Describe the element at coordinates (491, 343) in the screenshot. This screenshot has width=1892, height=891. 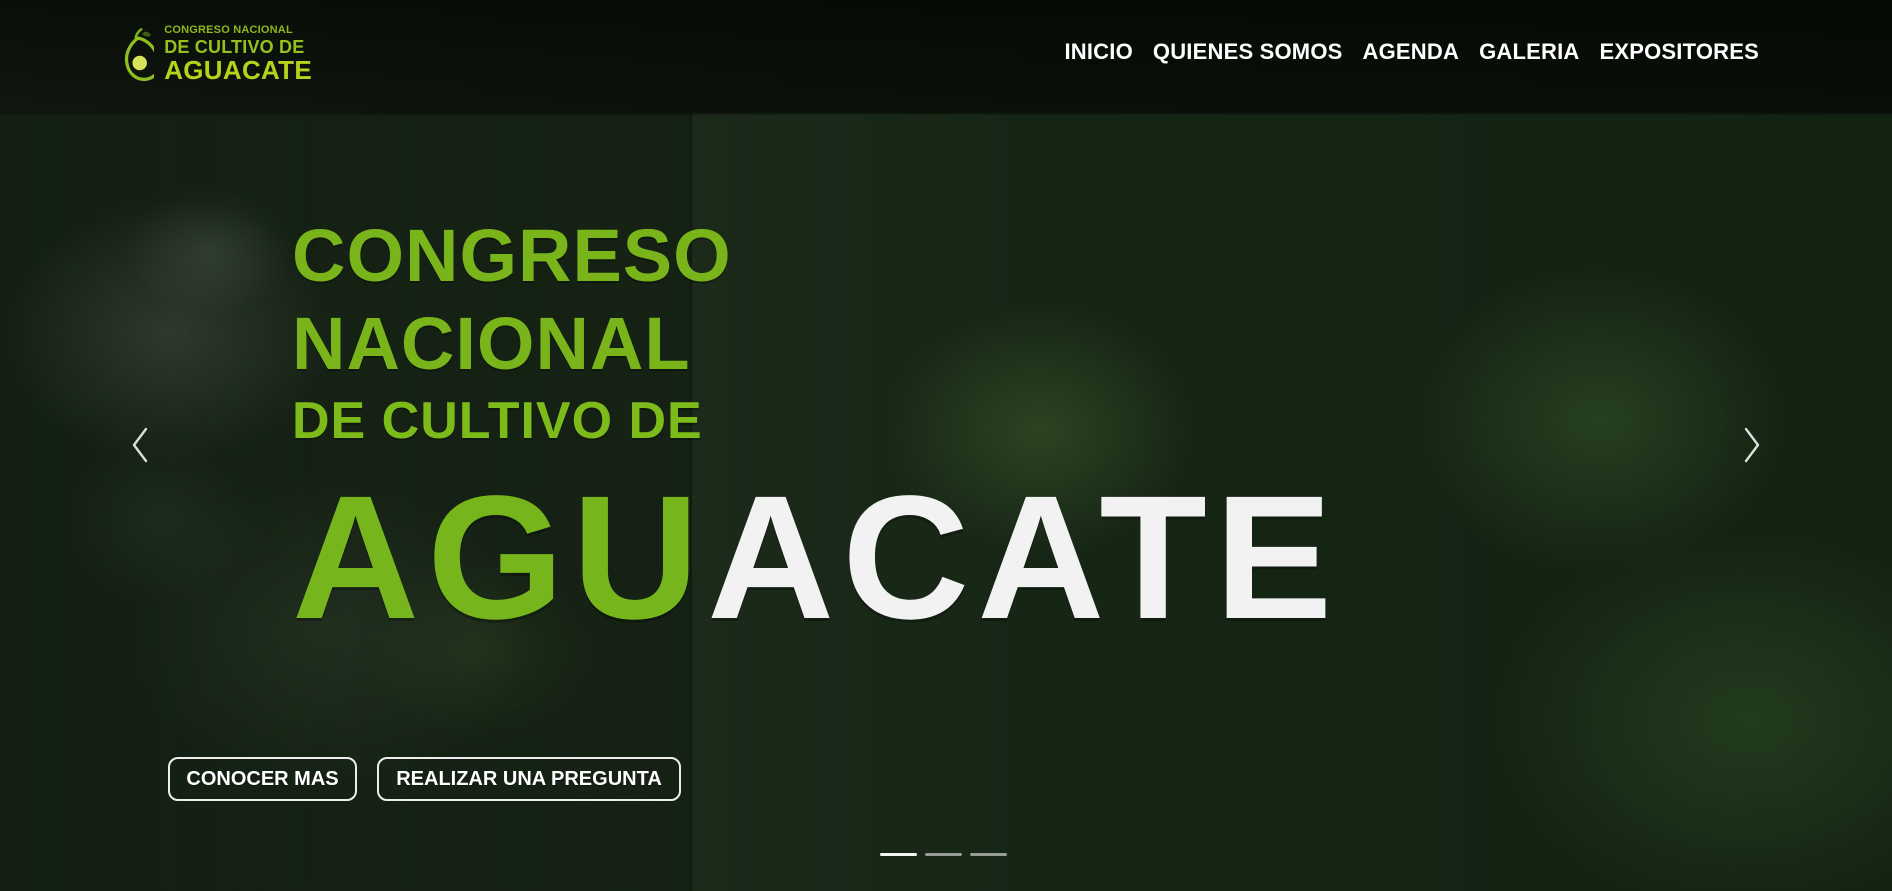
I see `hero-line-2: NACIONAL` at that location.